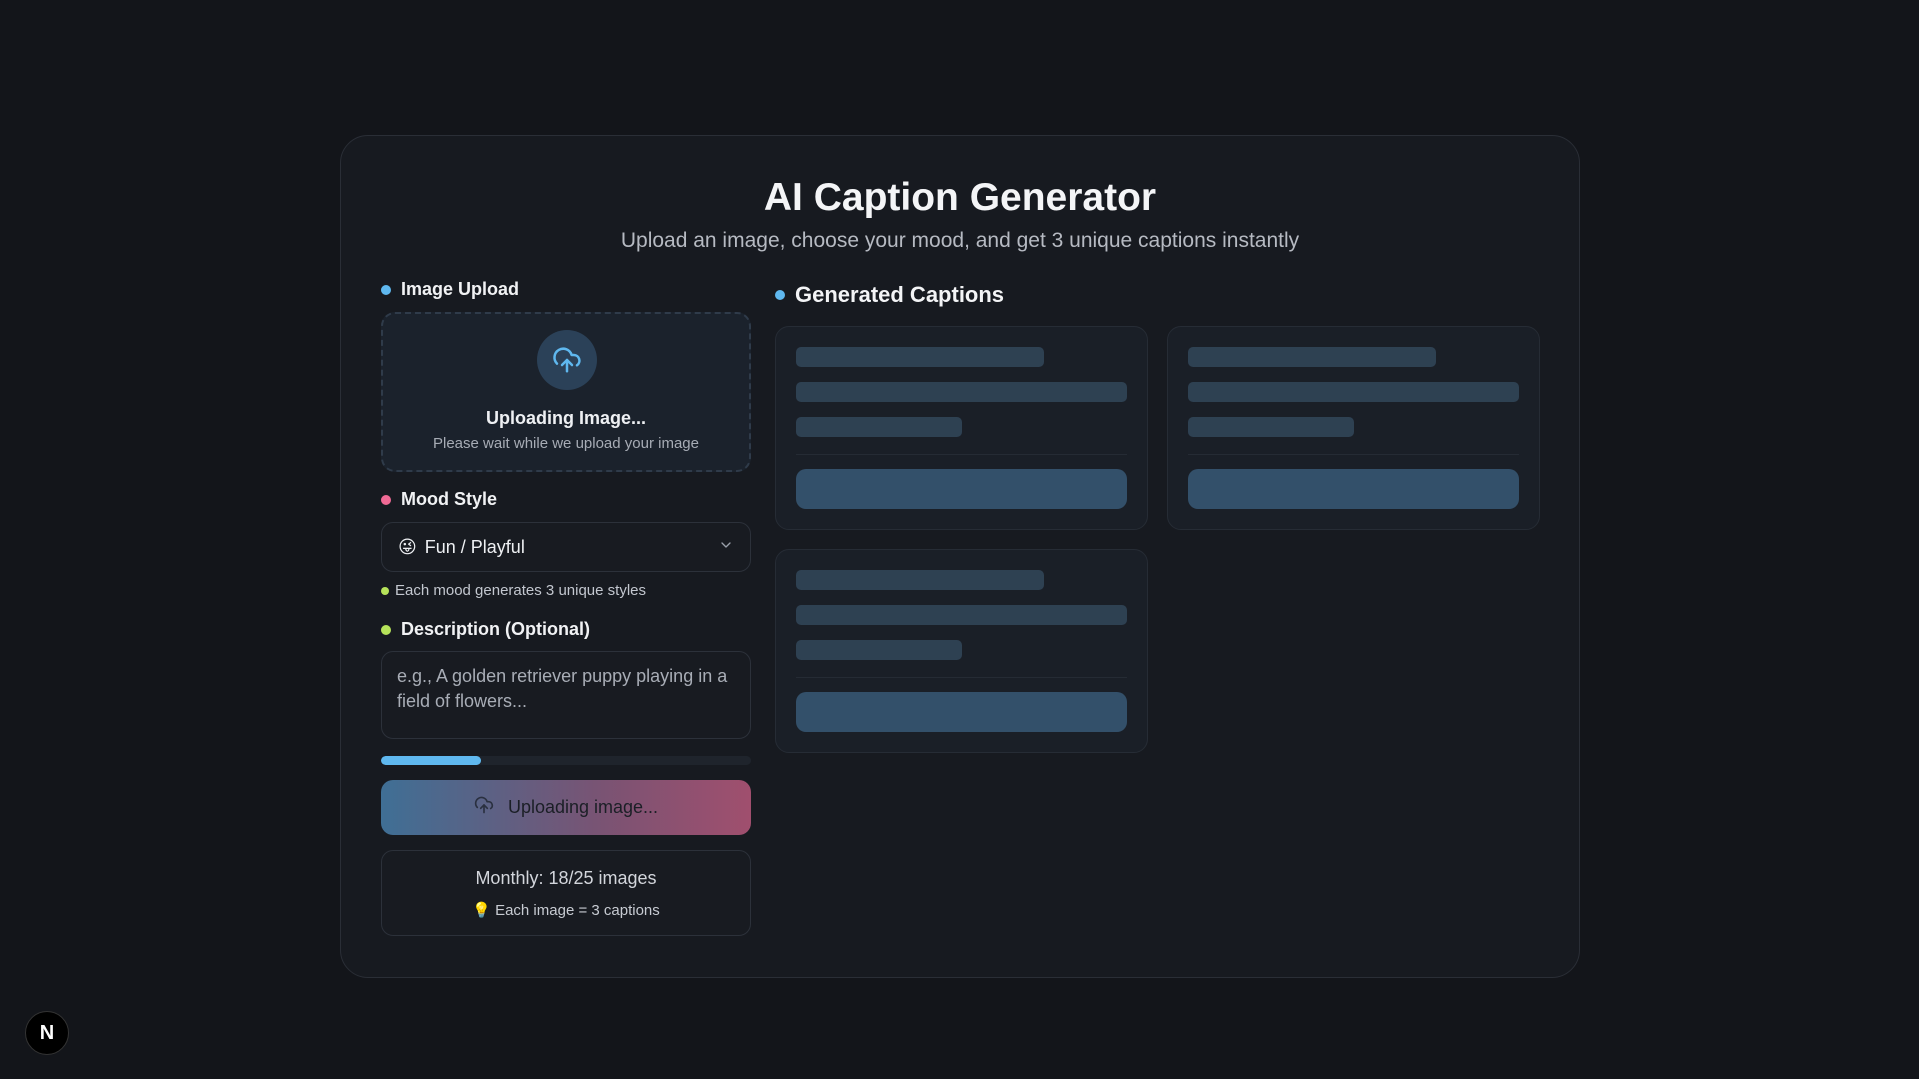 Image resolution: width=1919 pixels, height=1079 pixels. I want to click on nextjs-dev-badge: N, so click(47, 1033).